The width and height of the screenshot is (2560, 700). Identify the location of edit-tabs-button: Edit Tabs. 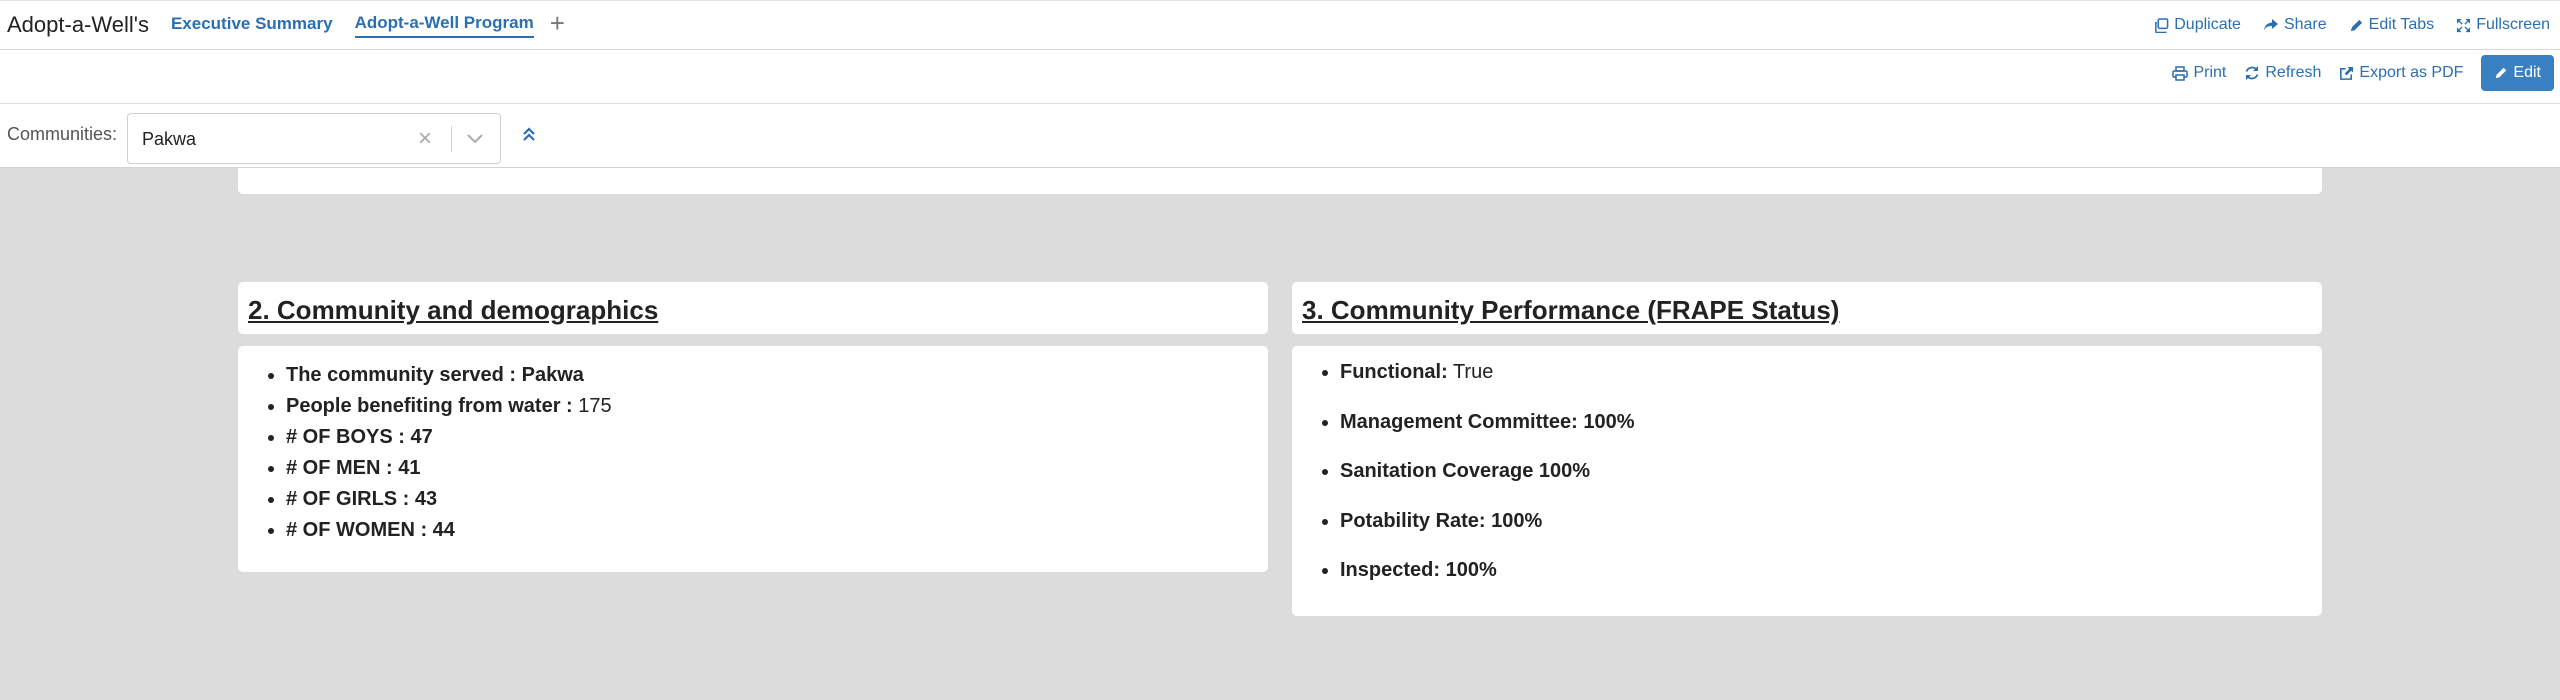
(2392, 25).